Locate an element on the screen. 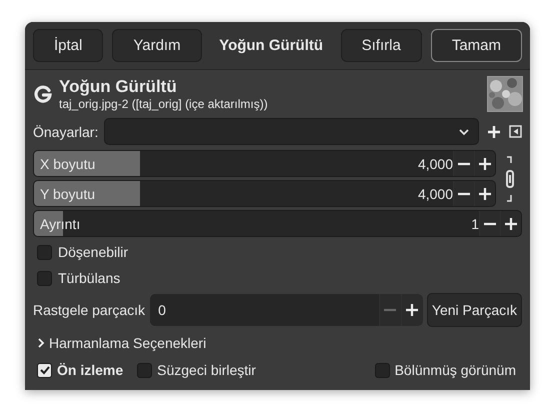 The height and width of the screenshot is (407, 555). checkbox-label: Döşenebilir is located at coordinates (93, 252).